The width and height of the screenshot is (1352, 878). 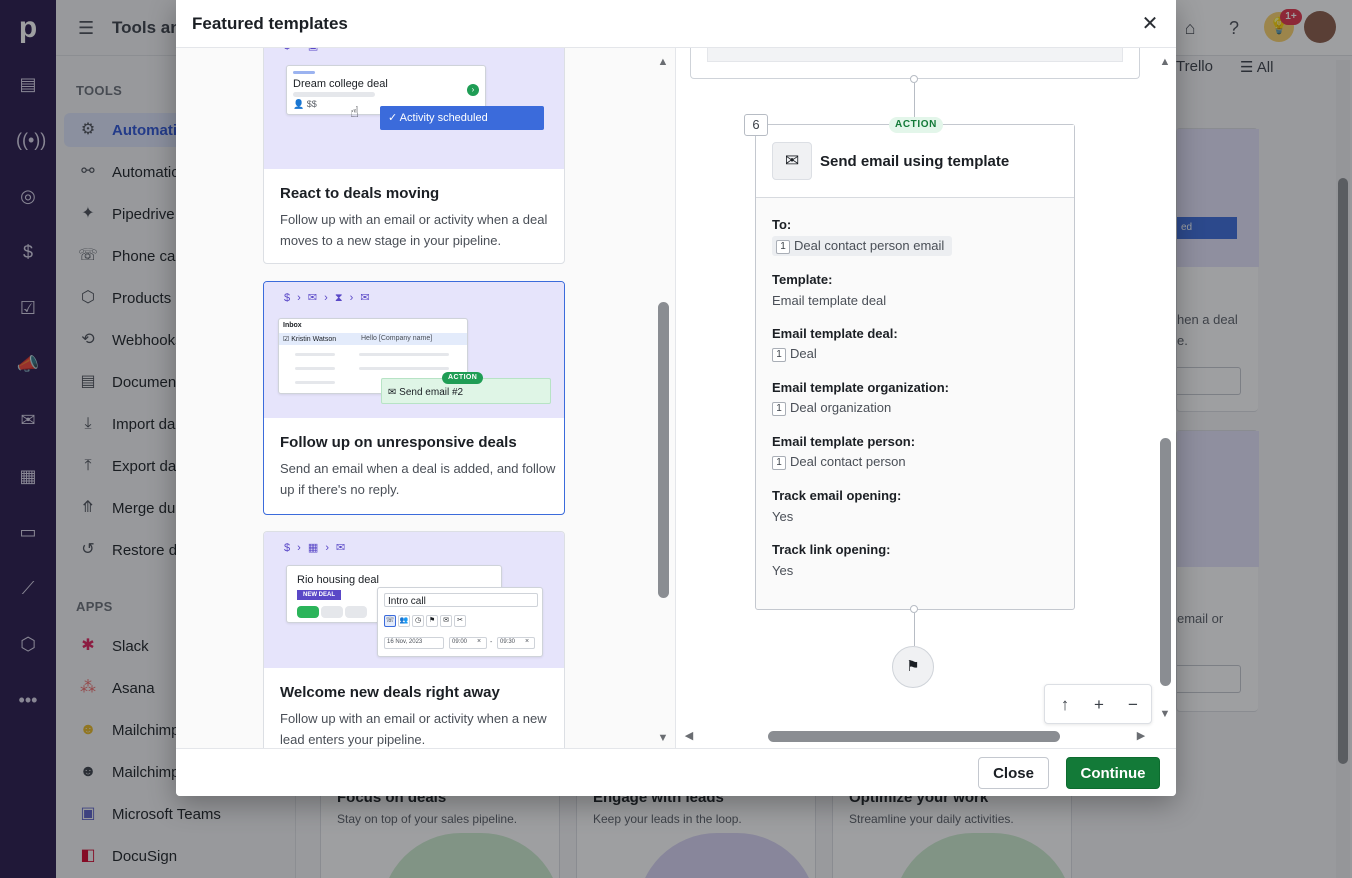 I want to click on inbox-contact: ☑ Kristin Watson, so click(x=310, y=339).